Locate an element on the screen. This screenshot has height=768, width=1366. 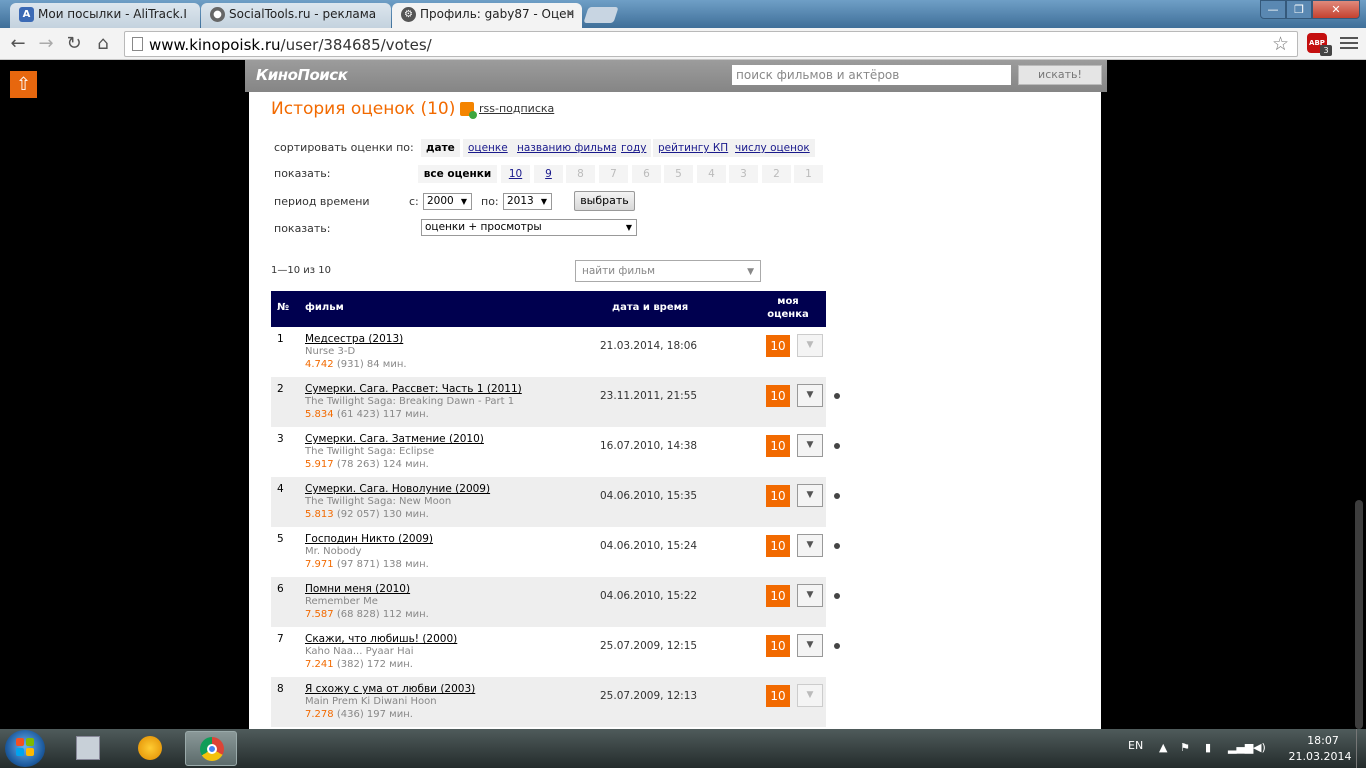
tab-socialtools: ● SocialTools.ru - реклама is located at coordinates (296, 15).